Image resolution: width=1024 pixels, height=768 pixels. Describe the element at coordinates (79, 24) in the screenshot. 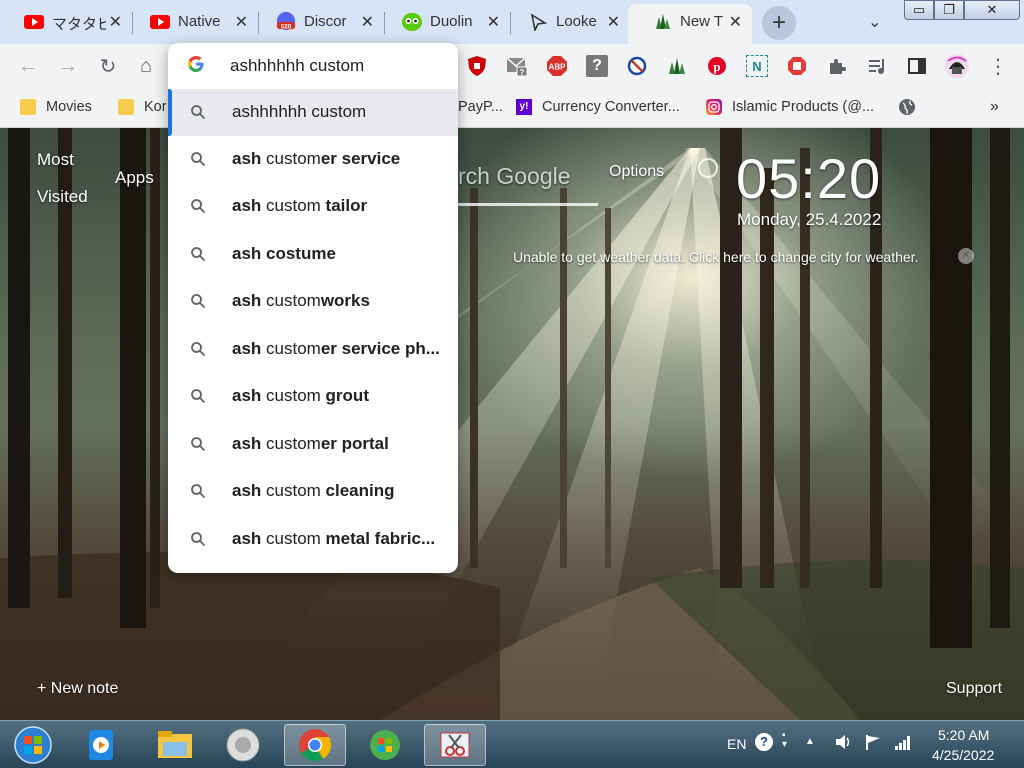

I see `tab-title: マタタビ` at that location.